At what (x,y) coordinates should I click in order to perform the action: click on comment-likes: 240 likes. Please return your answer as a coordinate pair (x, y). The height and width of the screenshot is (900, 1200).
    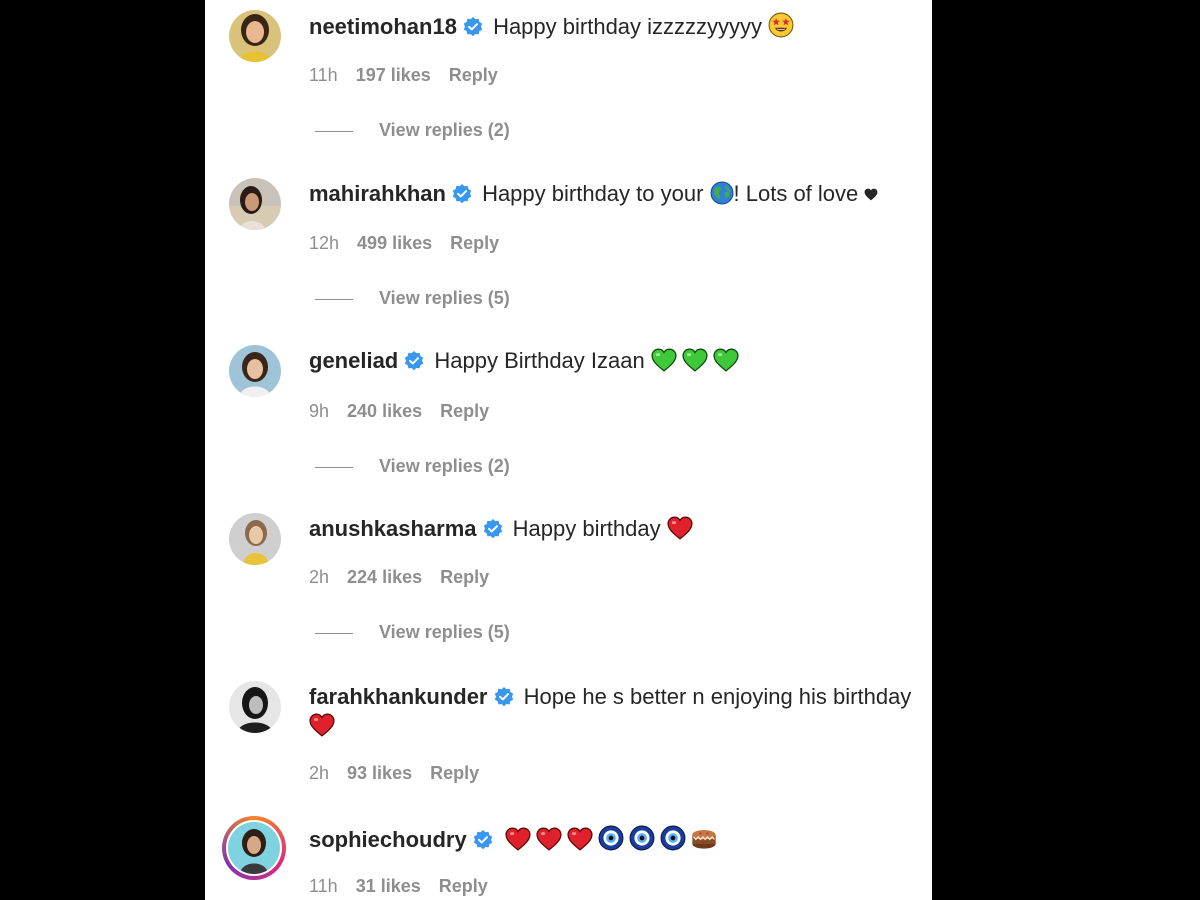
    Looking at the image, I should click on (384, 411).